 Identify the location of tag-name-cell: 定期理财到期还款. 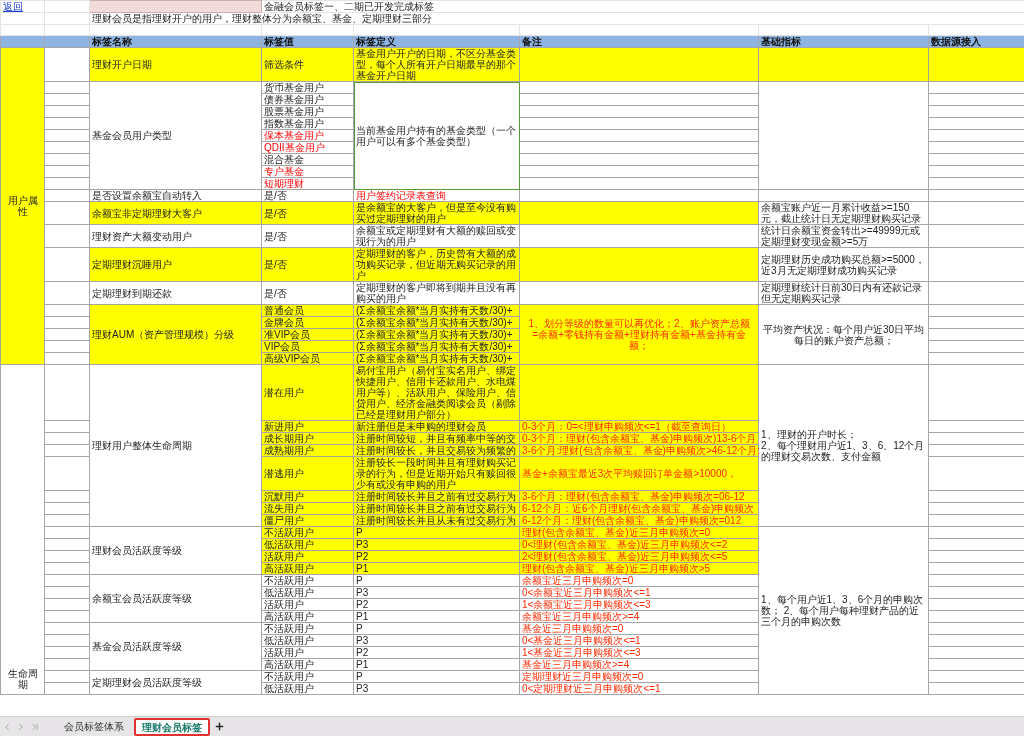
(175, 293).